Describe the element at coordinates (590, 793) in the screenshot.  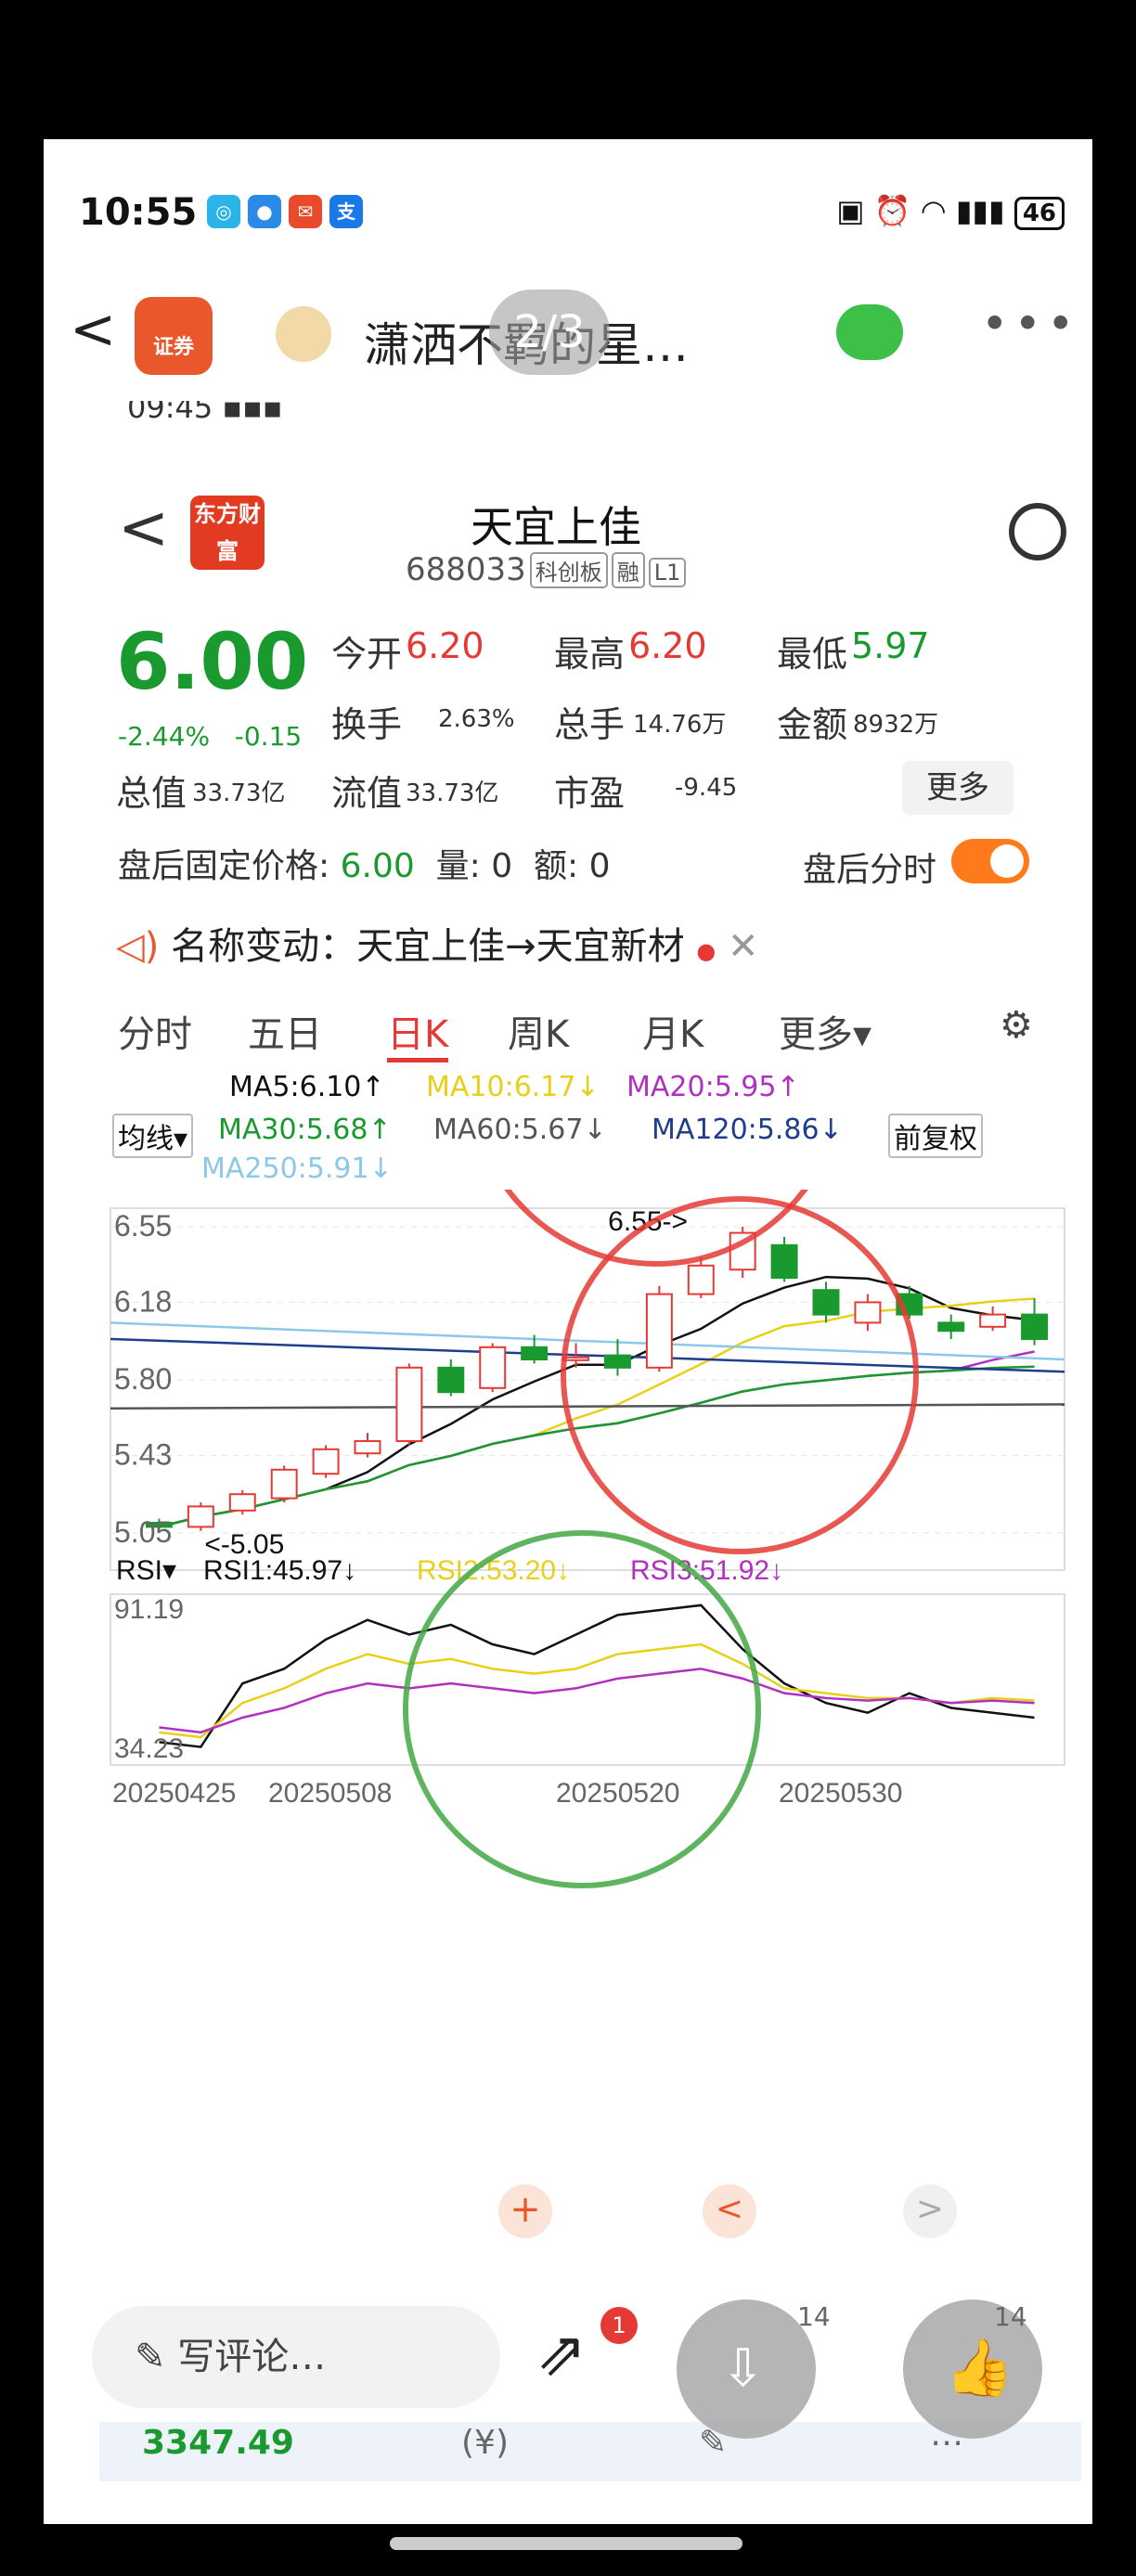
I see `pe-label: 市盈` at that location.